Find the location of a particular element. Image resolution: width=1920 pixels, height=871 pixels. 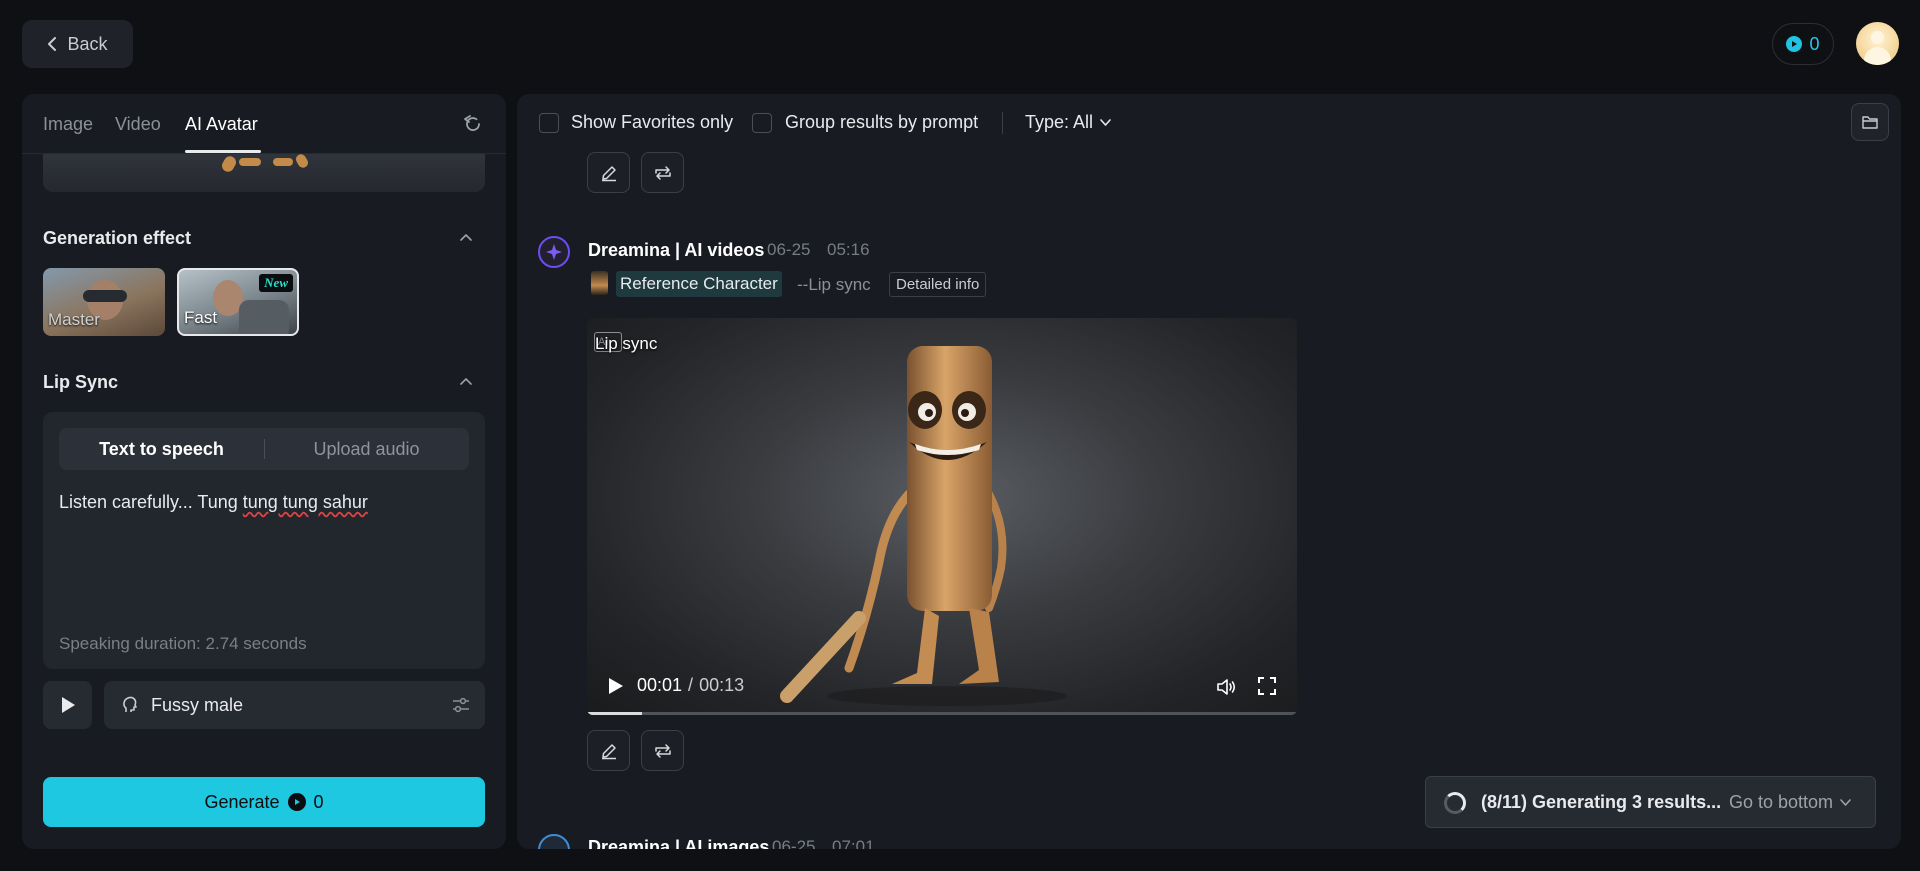

loading-spinner-icon is located at coordinates (1455, 803).